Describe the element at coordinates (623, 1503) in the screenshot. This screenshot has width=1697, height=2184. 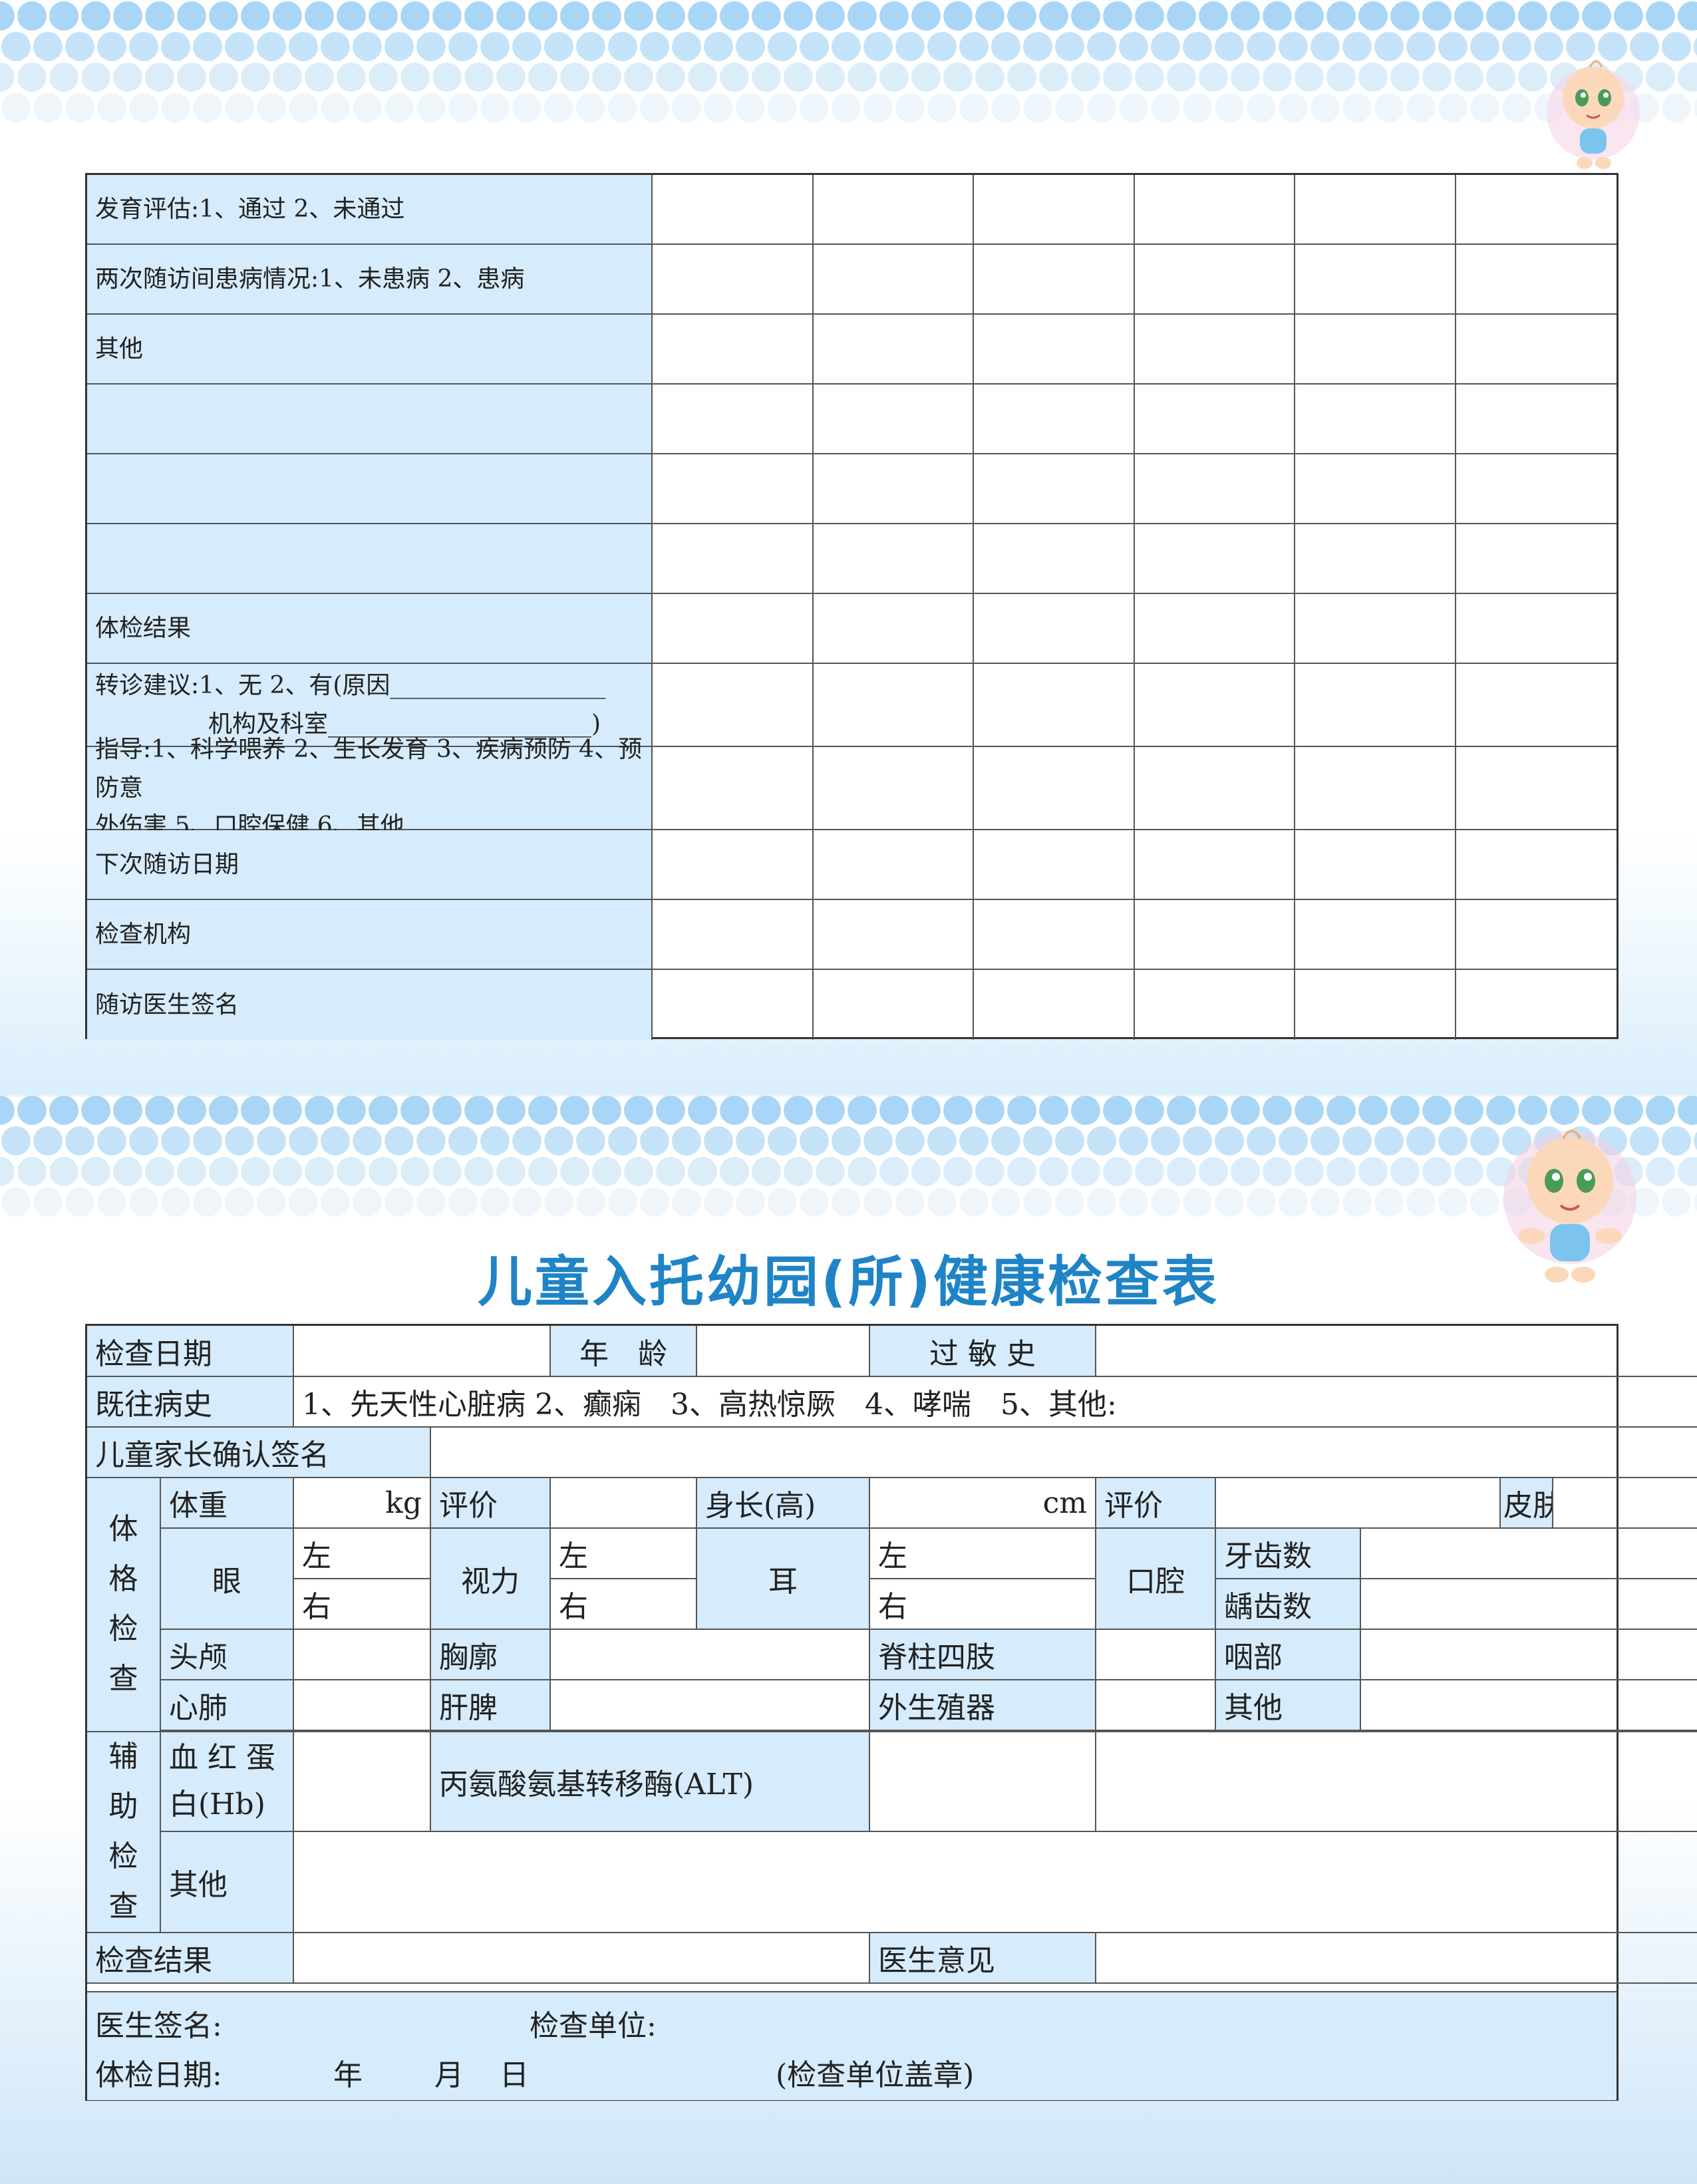
I see `weight-eval-value` at that location.